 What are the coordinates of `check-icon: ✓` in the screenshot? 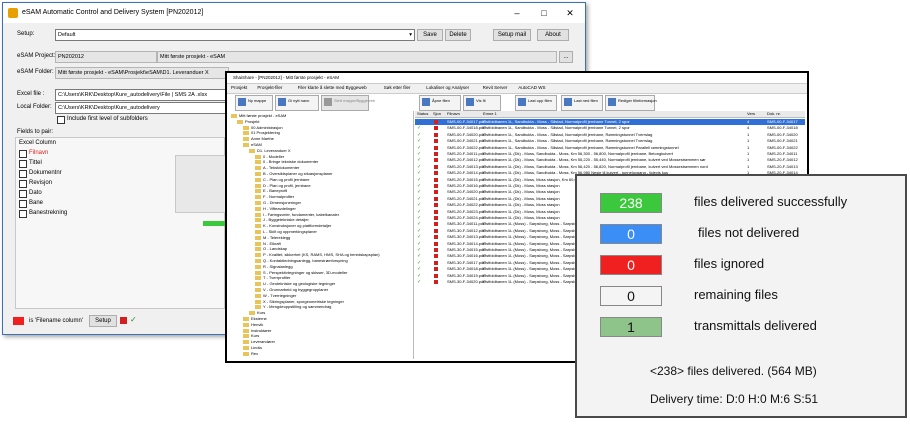 It's located at (133, 319).